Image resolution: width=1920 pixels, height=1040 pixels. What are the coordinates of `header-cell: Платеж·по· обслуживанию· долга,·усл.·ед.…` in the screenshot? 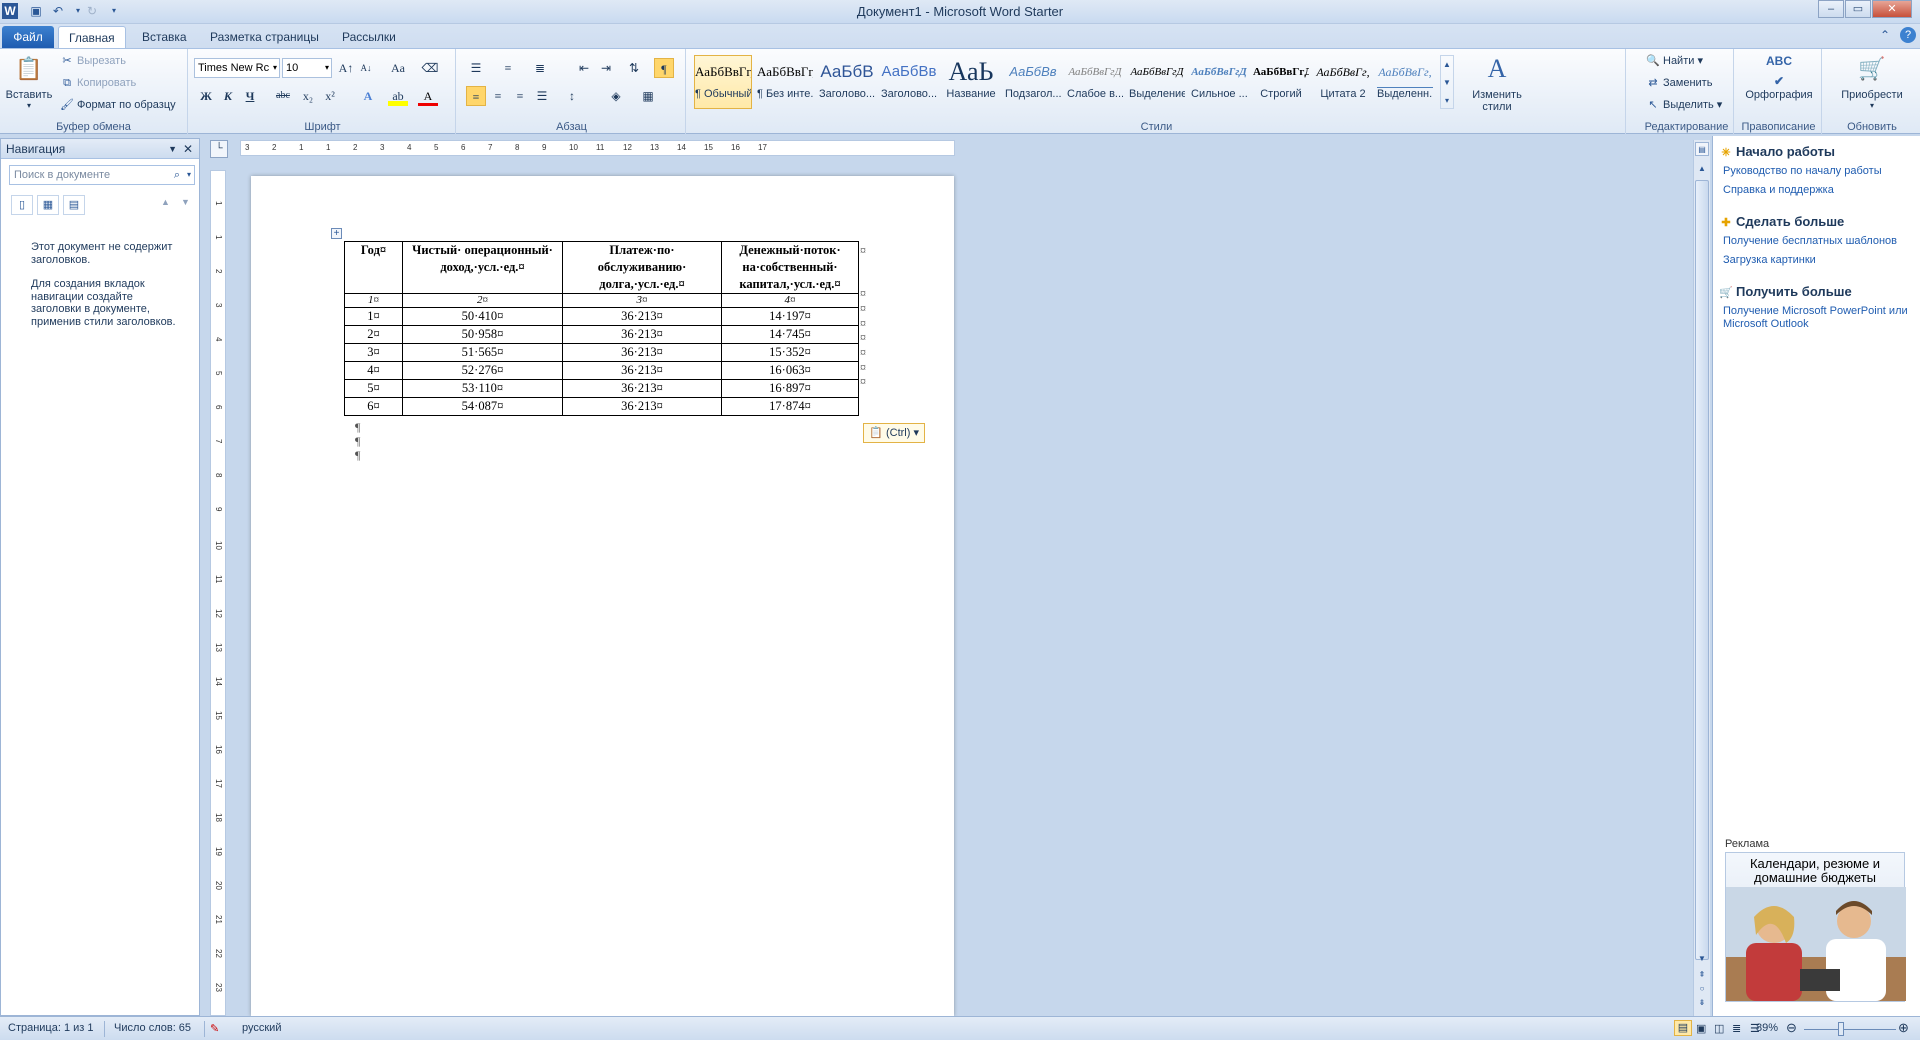 It's located at (642, 267).